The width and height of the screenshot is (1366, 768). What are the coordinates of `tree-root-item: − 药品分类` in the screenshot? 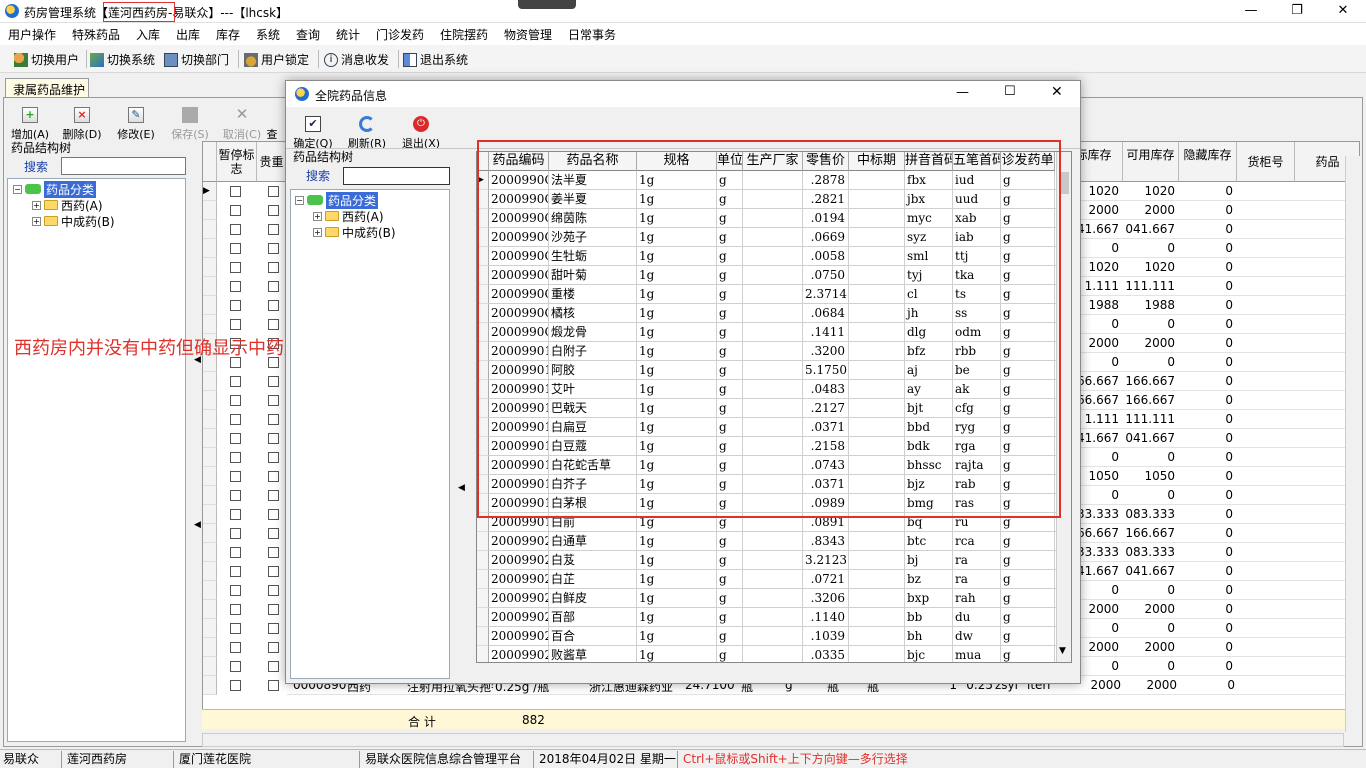 It's located at (55, 189).